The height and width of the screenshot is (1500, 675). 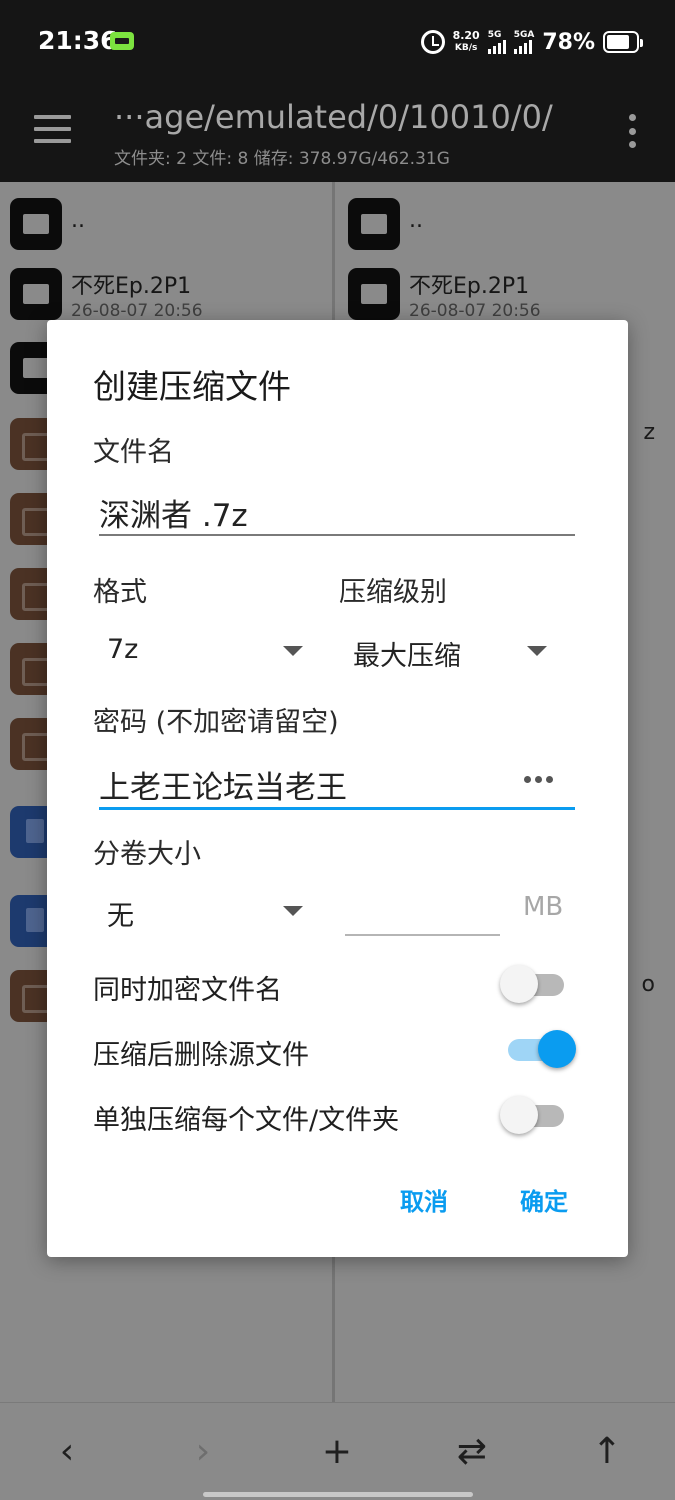 What do you see at coordinates (200, 913) in the screenshot?
I see `split-size-dropdown: 无` at bounding box center [200, 913].